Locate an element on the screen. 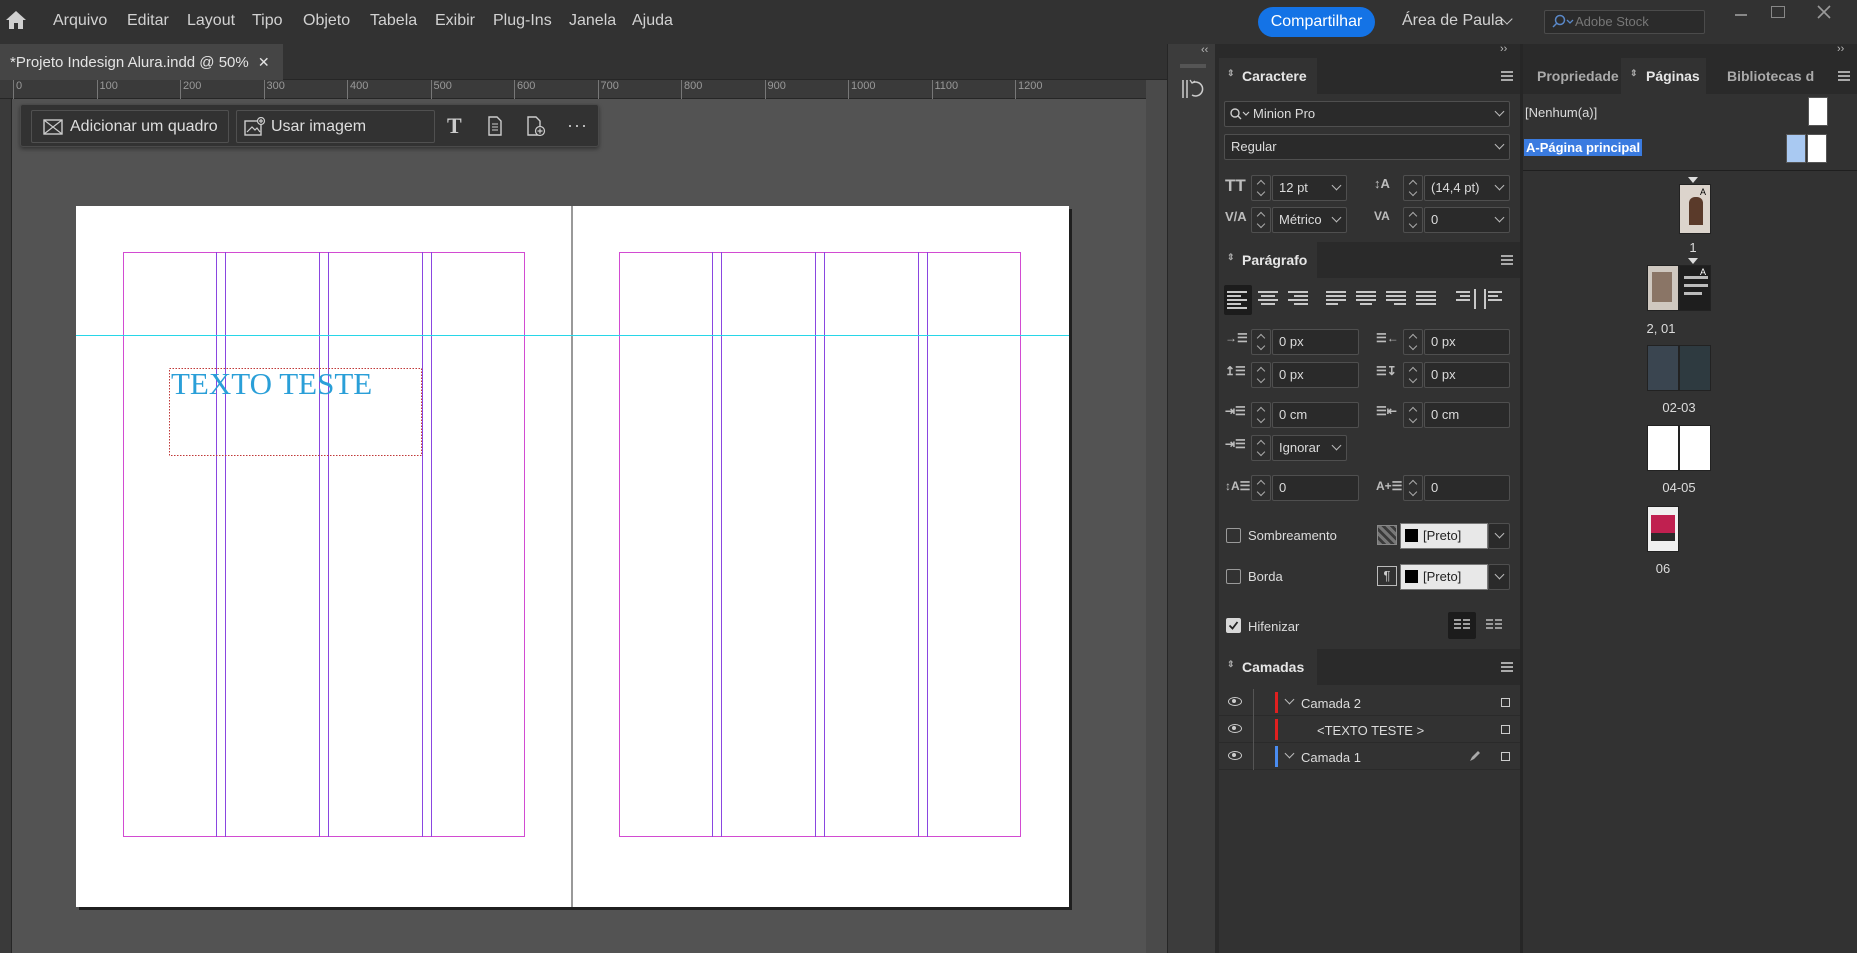  dropcap-chars-field: 0 is located at coordinates (1467, 488).